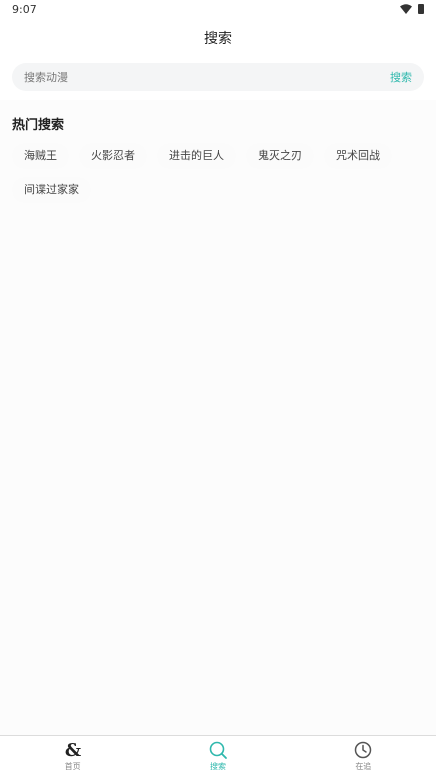  What do you see at coordinates (363, 750) in the screenshot?
I see `clock-icon` at bounding box center [363, 750].